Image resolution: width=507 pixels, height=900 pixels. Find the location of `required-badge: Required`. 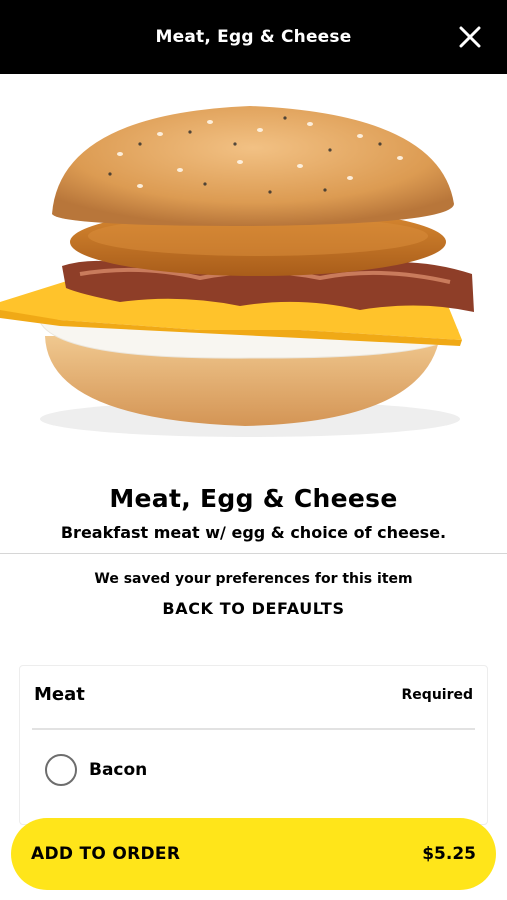

required-badge: Required is located at coordinates (437, 694).